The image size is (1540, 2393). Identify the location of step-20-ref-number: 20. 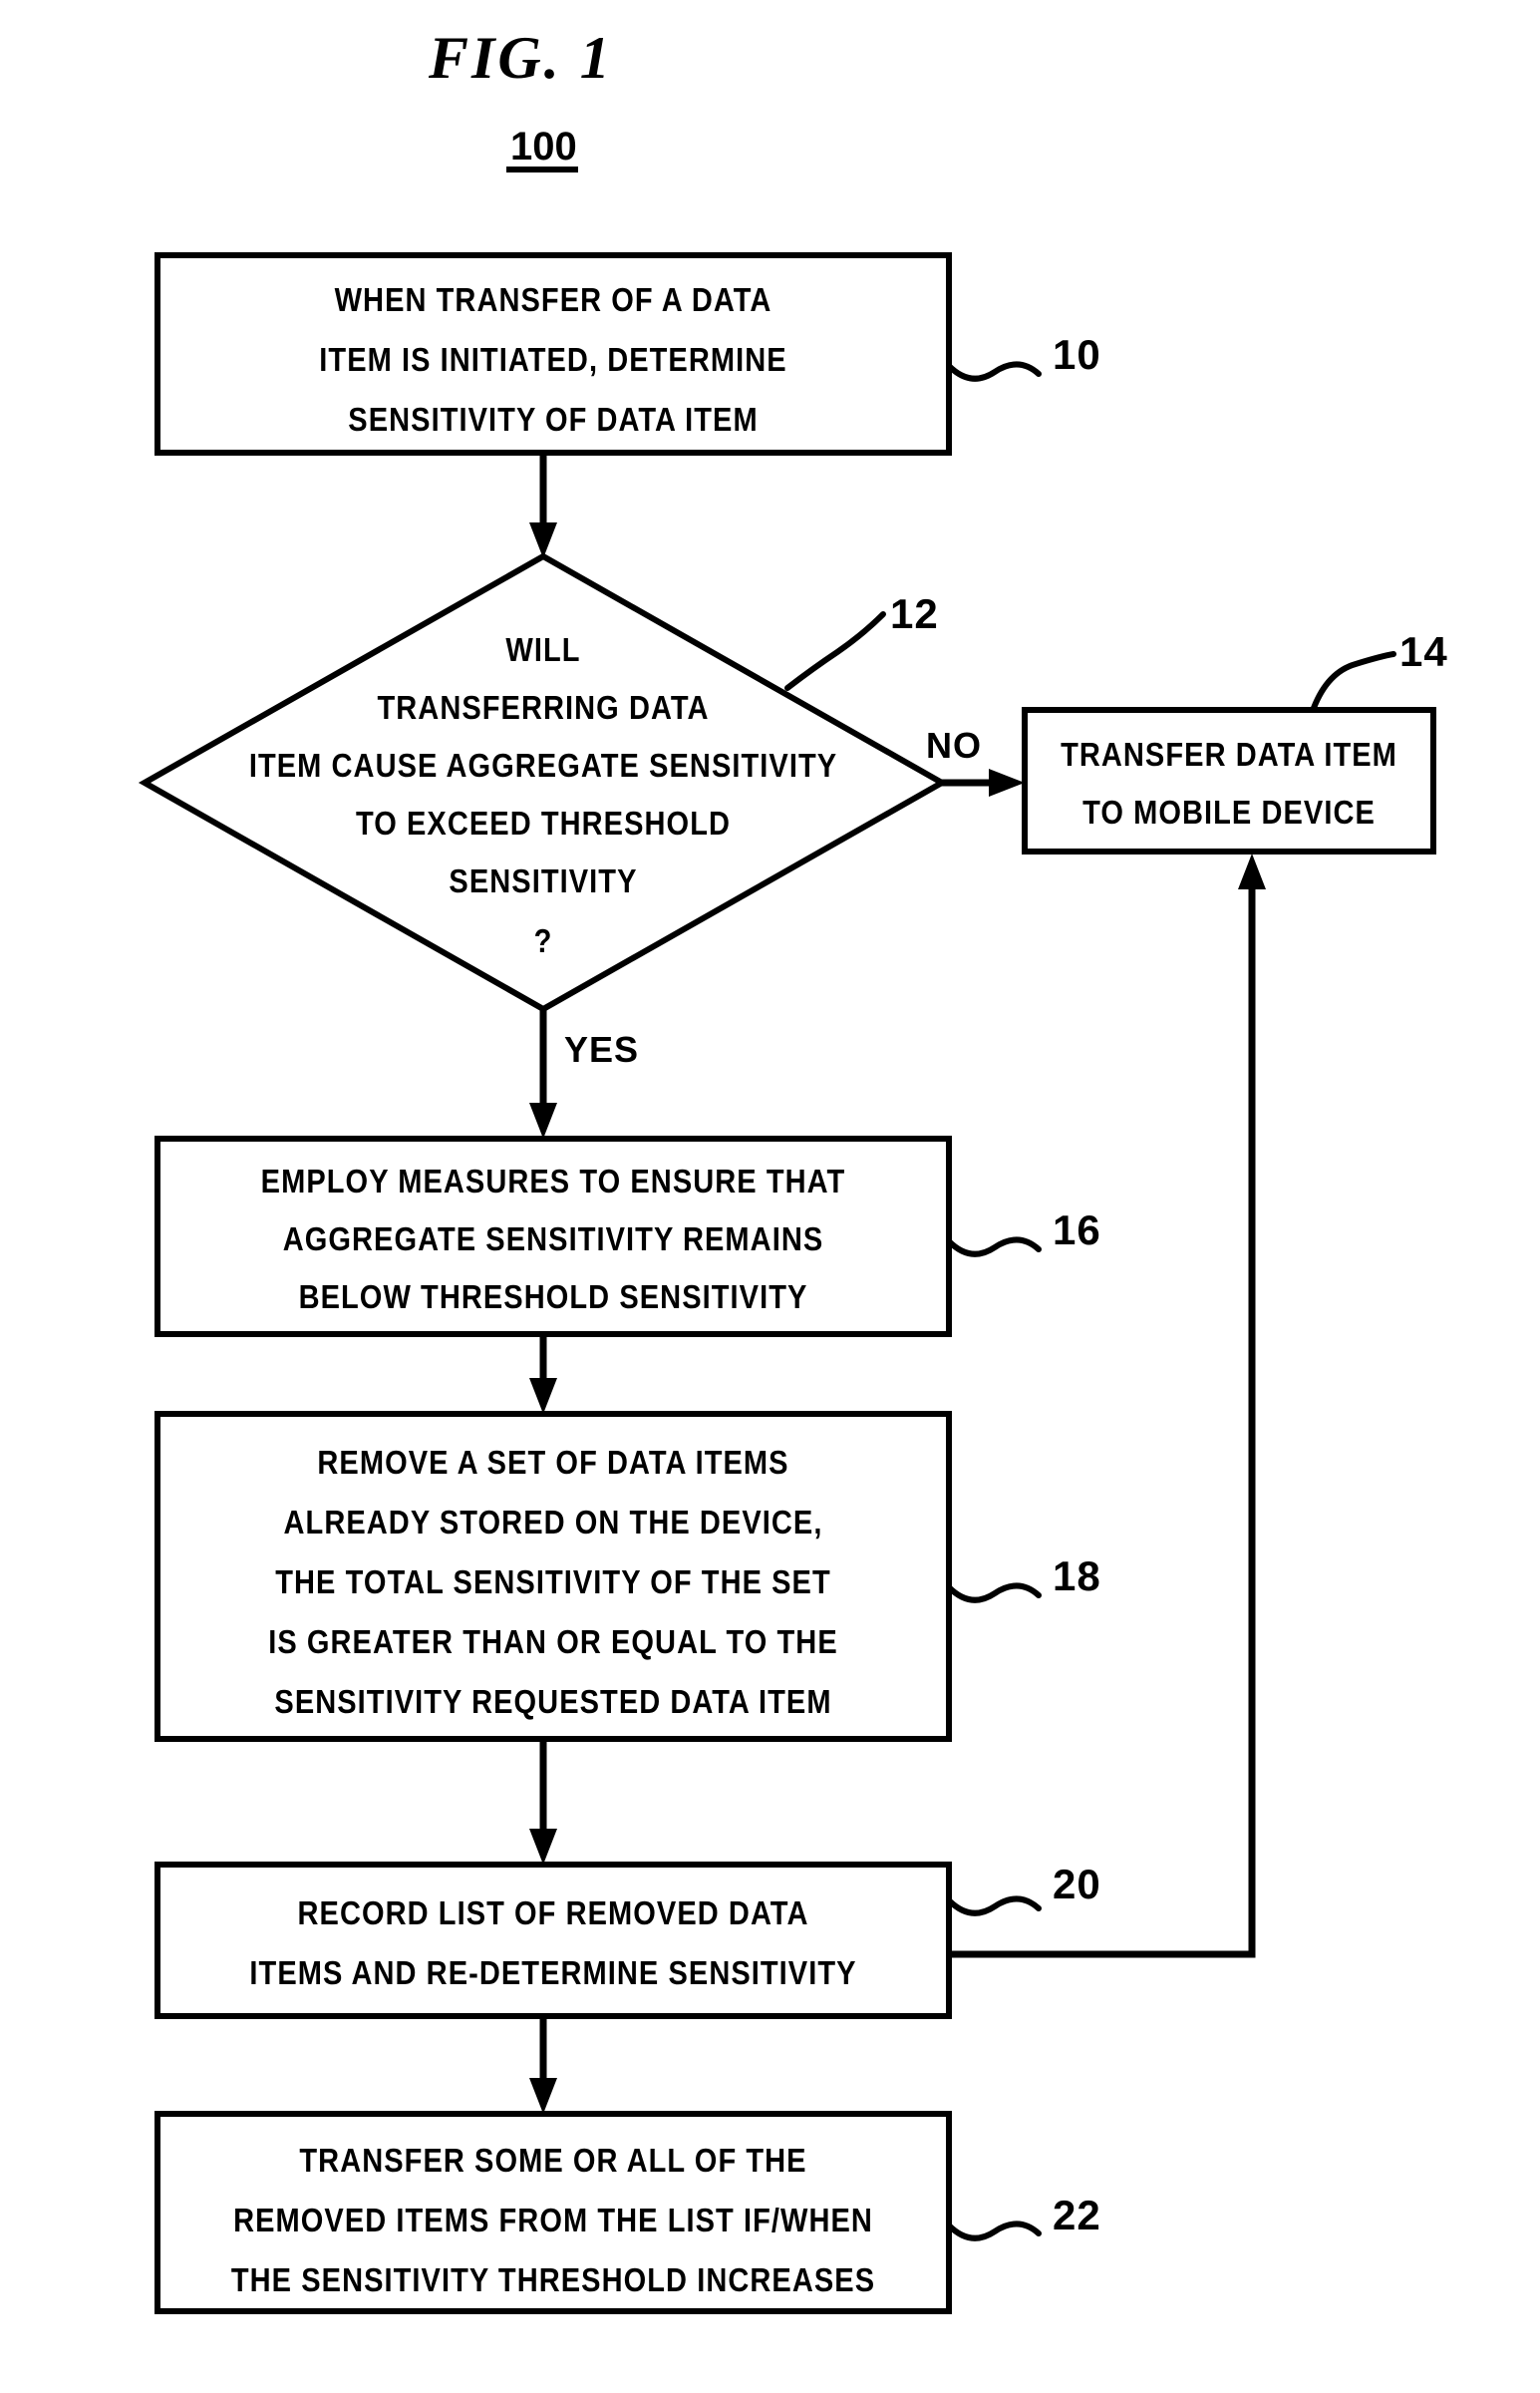
(1077, 1884).